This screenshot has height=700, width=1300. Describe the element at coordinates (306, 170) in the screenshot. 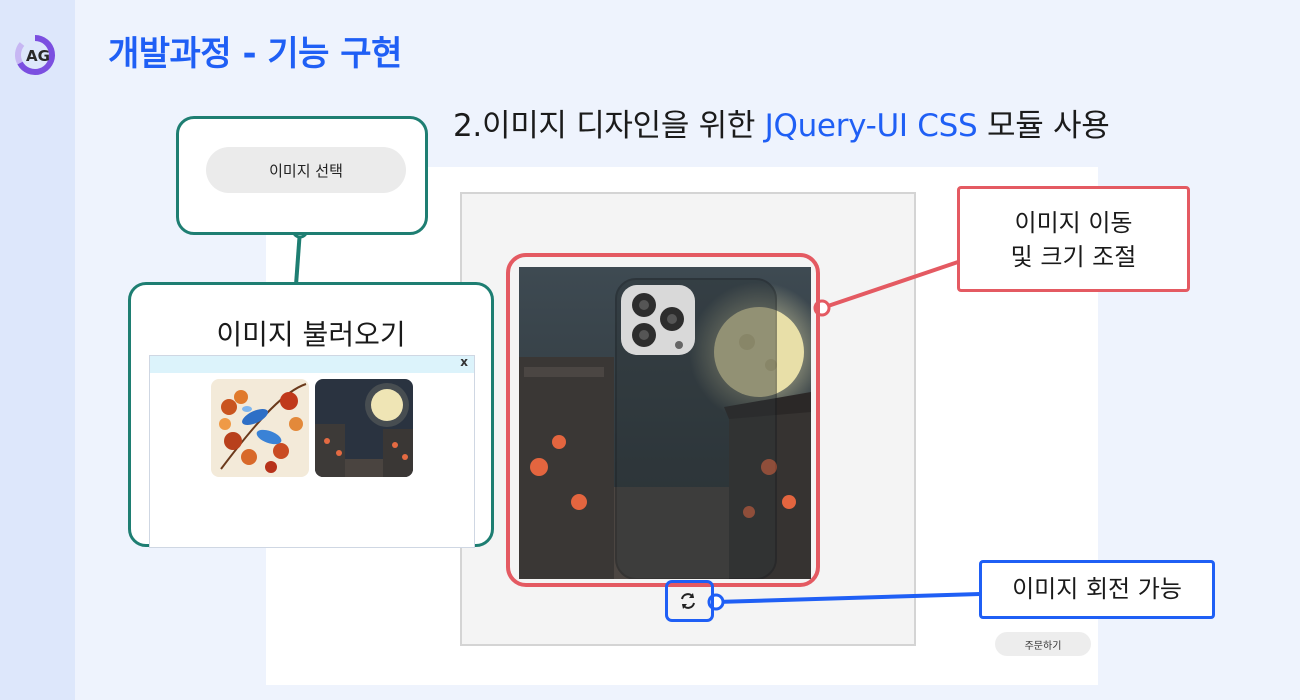

I see `select-image-button: 이미지 선택` at that location.